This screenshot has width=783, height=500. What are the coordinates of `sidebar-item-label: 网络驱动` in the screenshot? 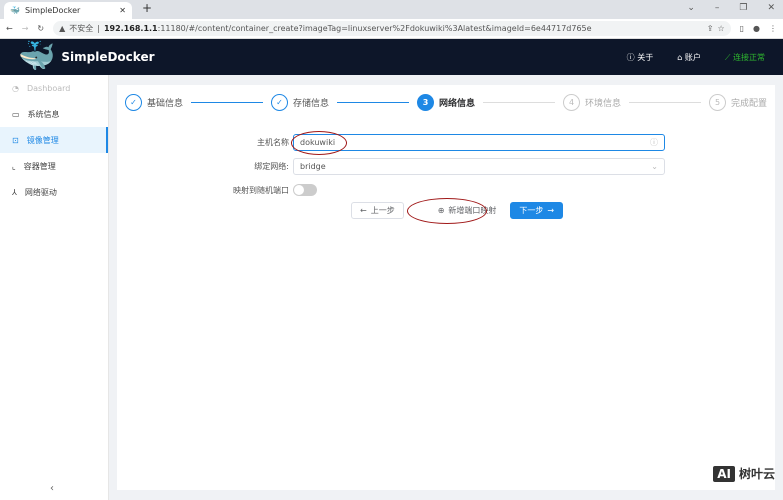 It's located at (40, 192).